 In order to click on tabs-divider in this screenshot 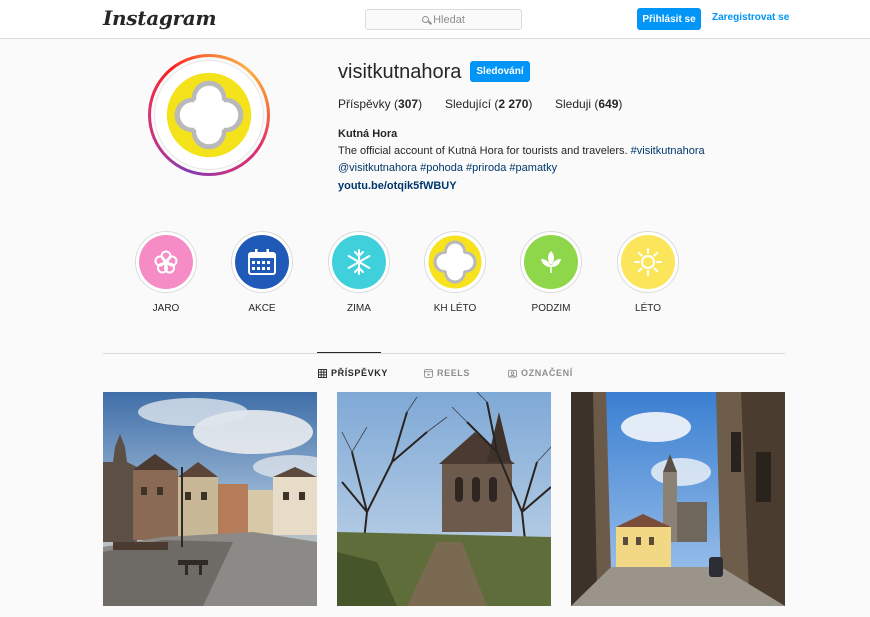, I will do `click(444, 353)`.